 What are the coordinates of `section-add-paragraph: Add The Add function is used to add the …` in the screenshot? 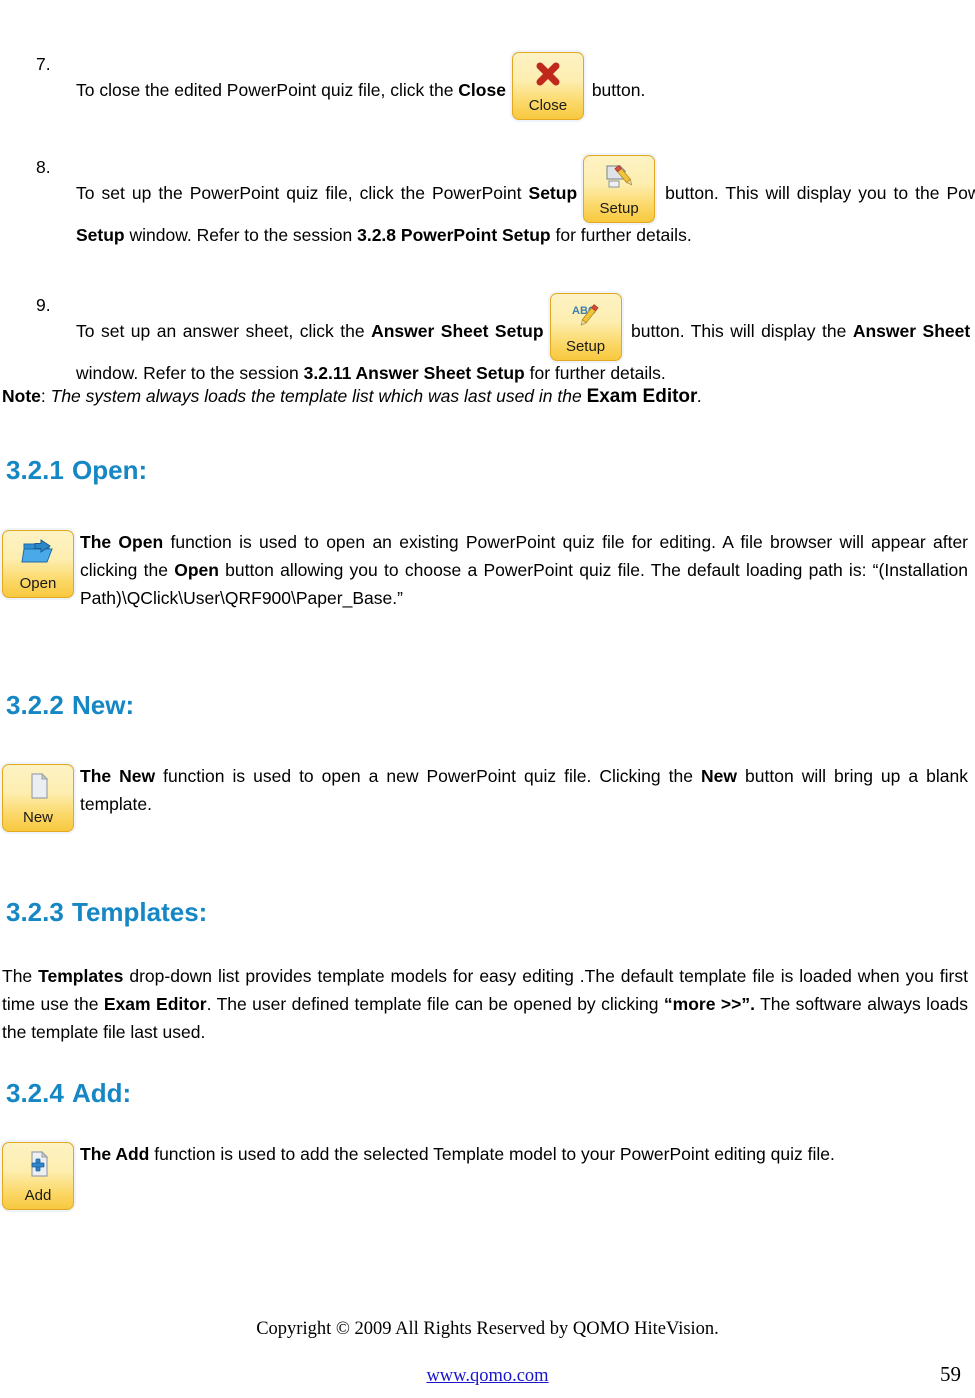 It's located at (485, 1175).